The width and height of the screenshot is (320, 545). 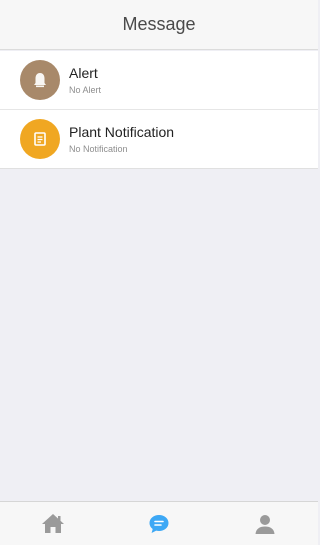 I want to click on user-icon, so click(x=265, y=524).